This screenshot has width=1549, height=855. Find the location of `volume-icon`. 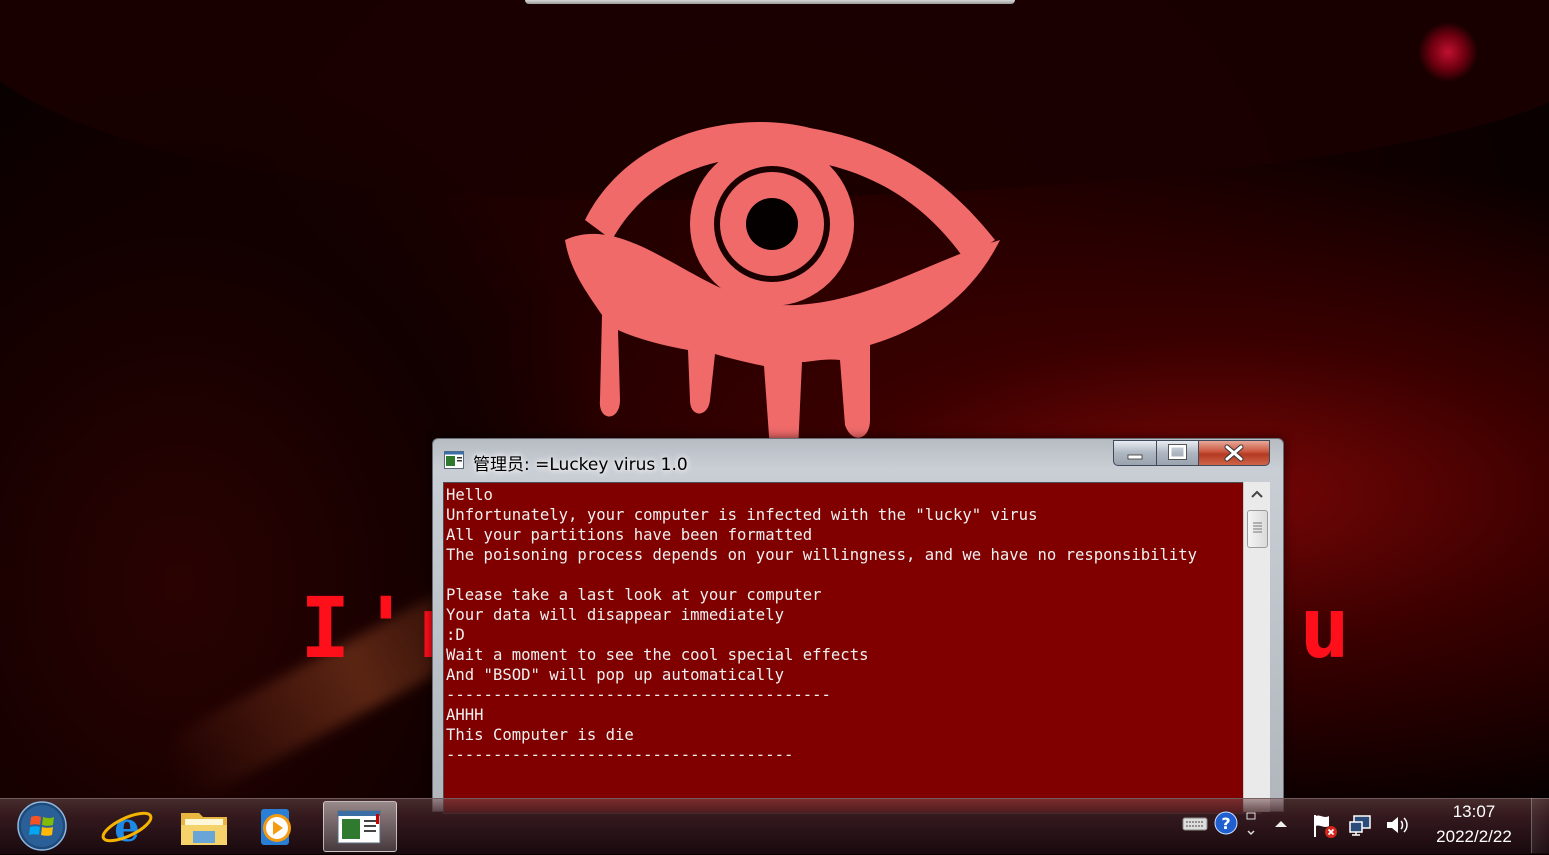

volume-icon is located at coordinates (1397, 825).